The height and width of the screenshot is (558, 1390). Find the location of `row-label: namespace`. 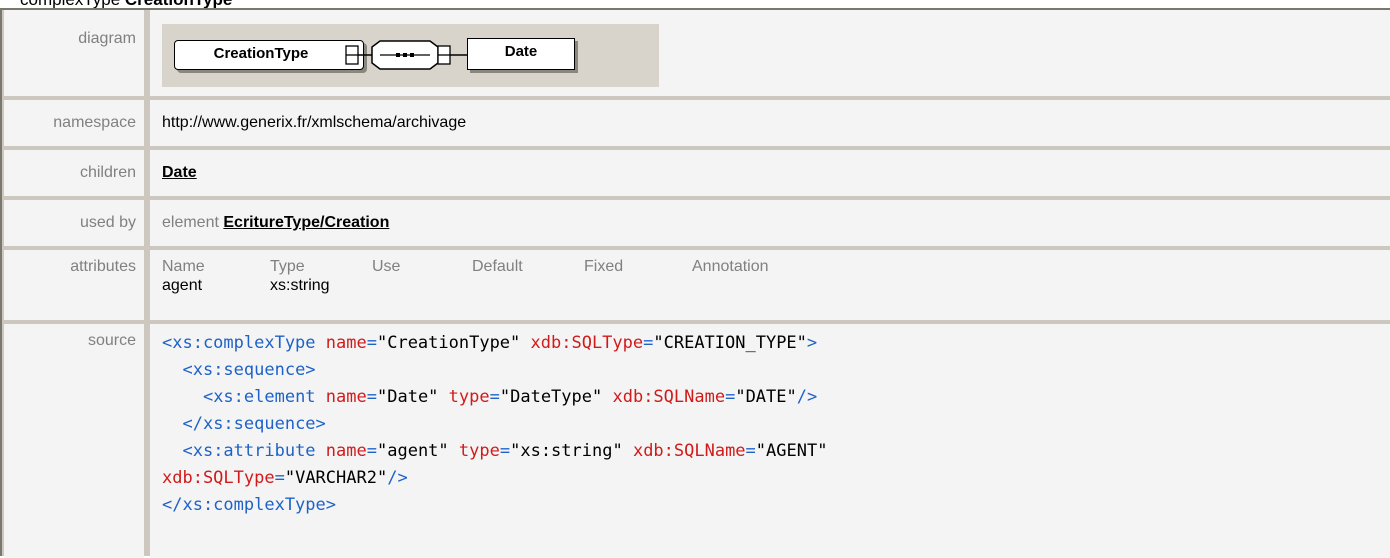

row-label: namespace is located at coordinates (74, 123).